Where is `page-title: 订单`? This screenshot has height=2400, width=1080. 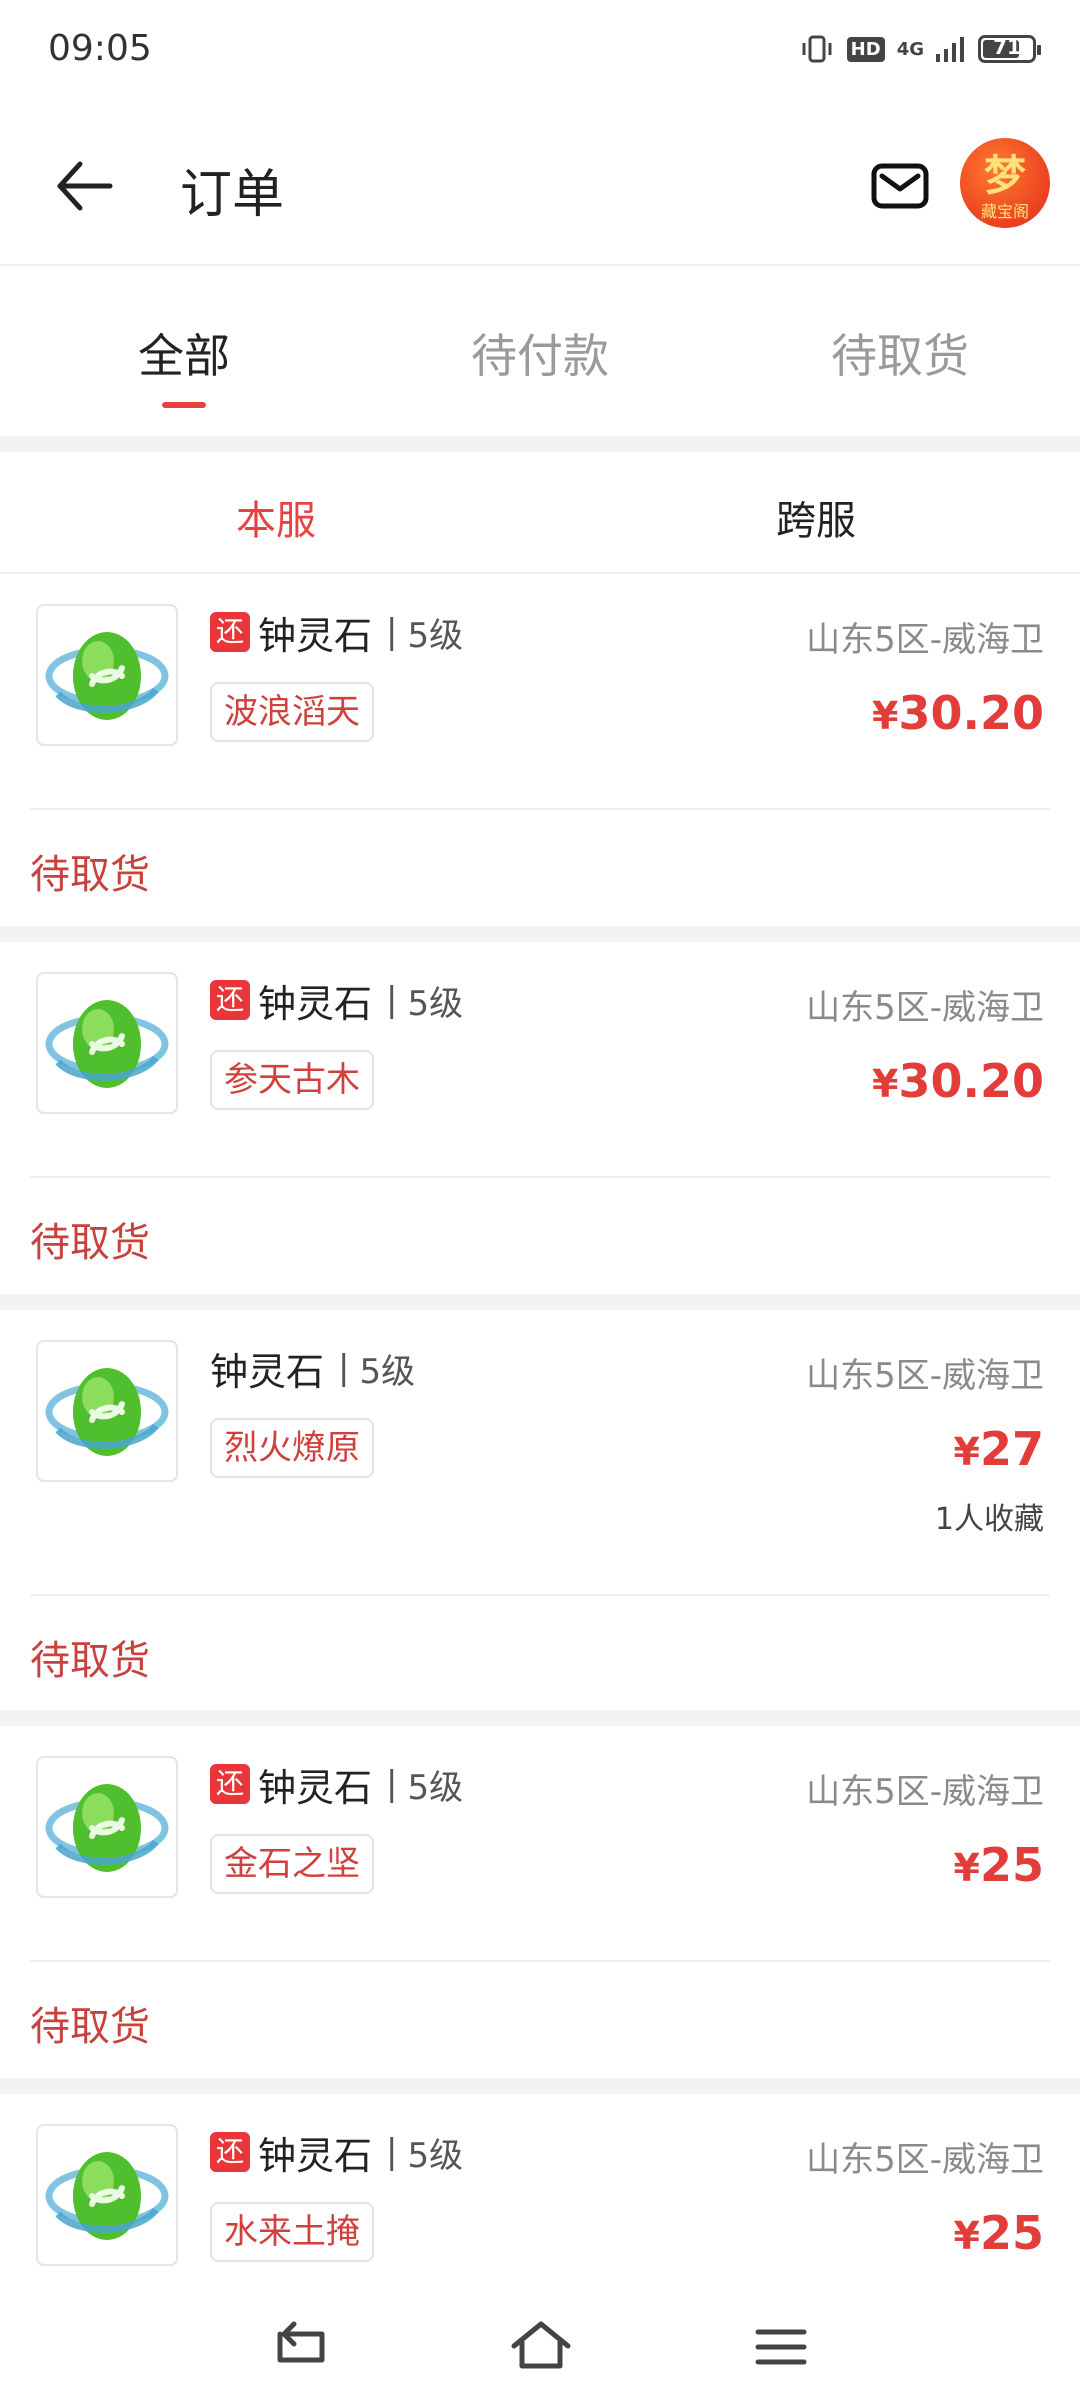 page-title: 订单 is located at coordinates (232, 195).